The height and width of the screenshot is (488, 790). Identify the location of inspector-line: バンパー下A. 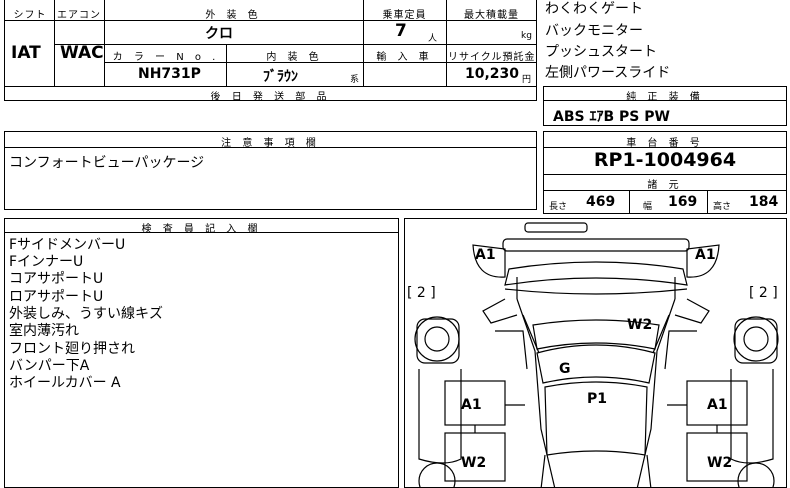
(49, 366).